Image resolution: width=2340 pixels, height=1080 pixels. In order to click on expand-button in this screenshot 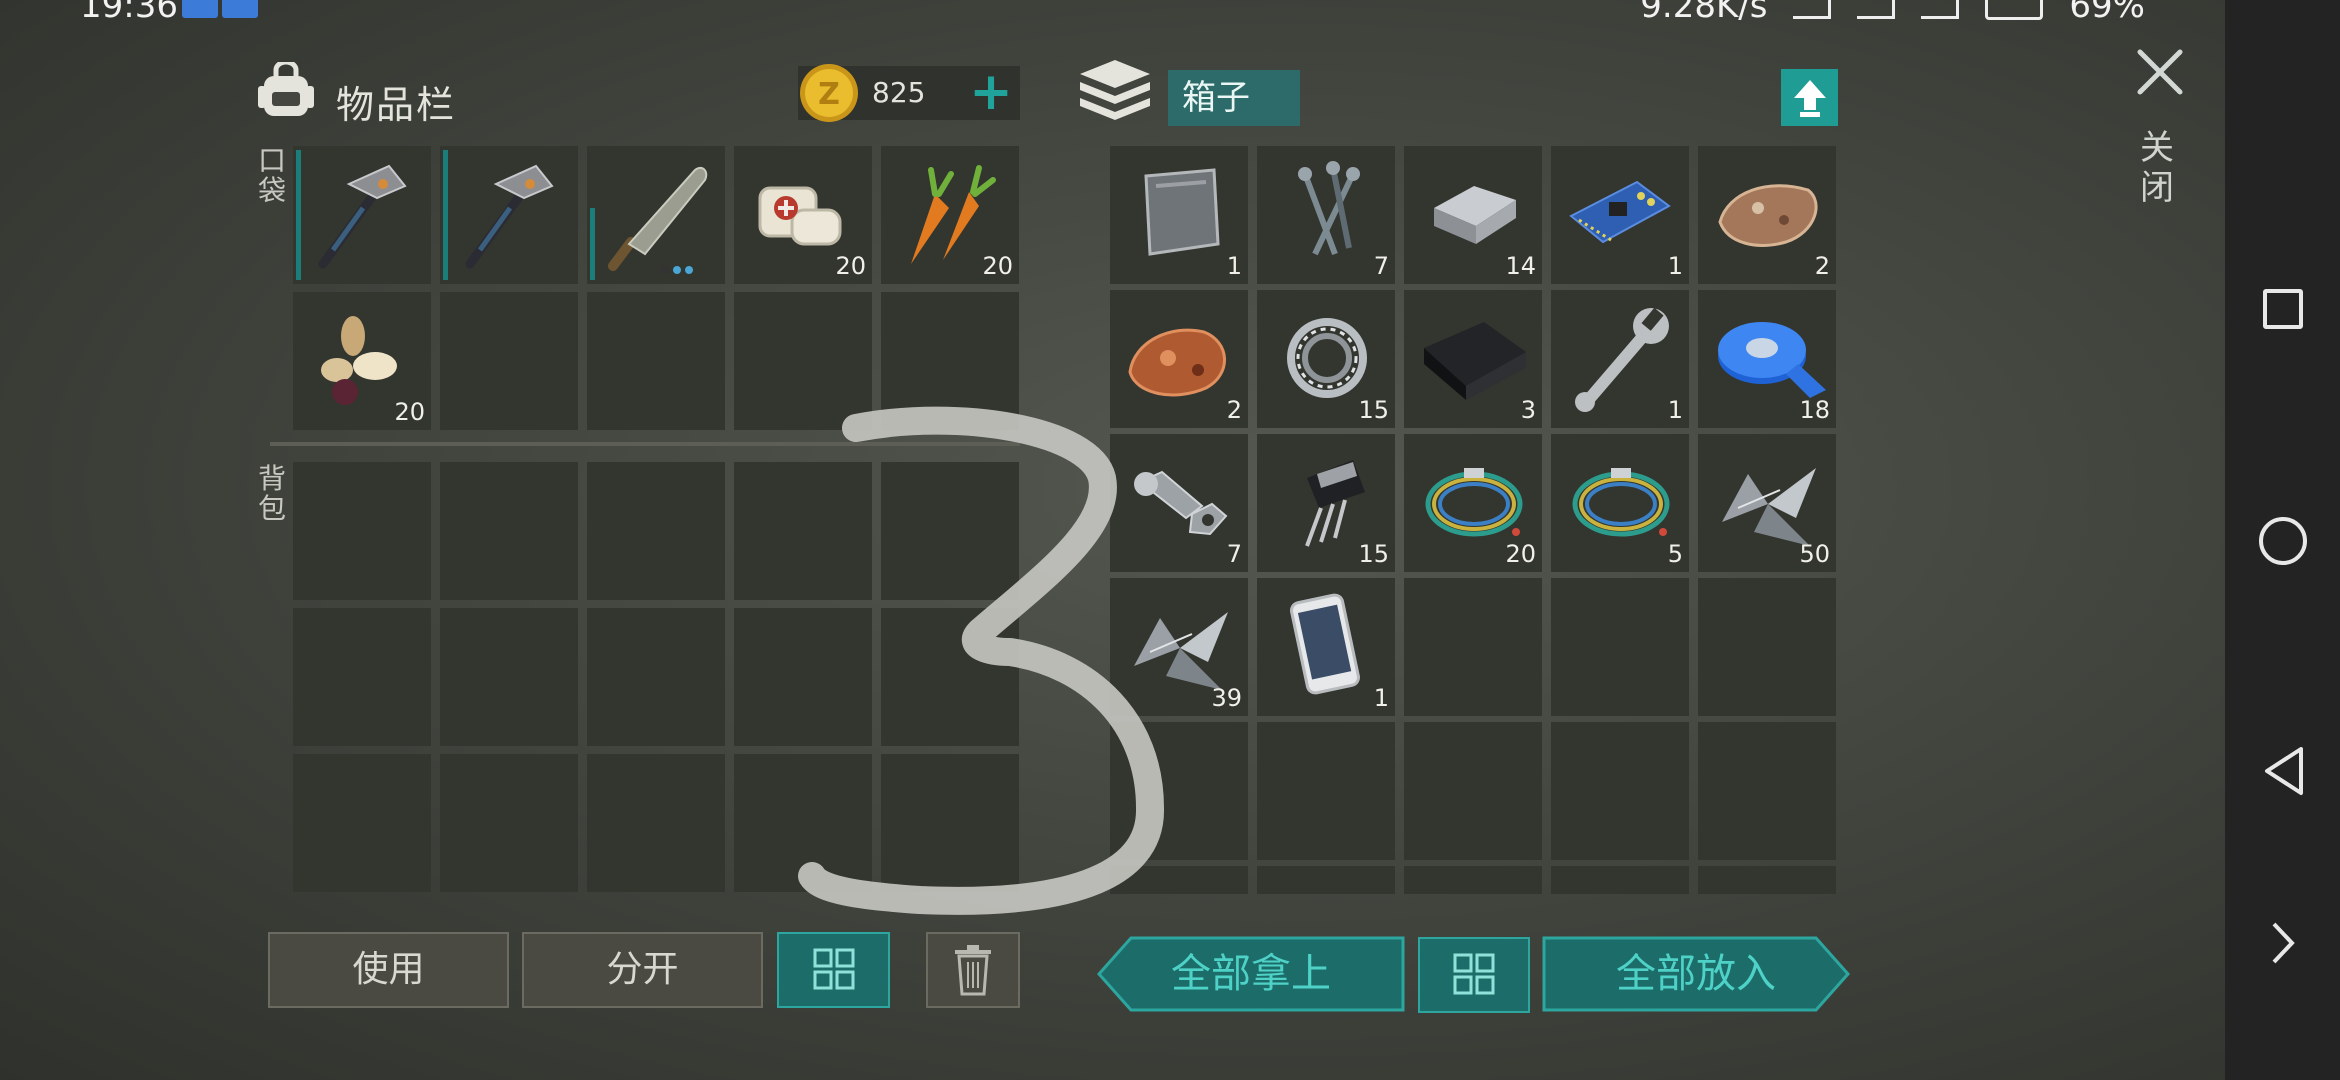, I will do `click(2282, 943)`.